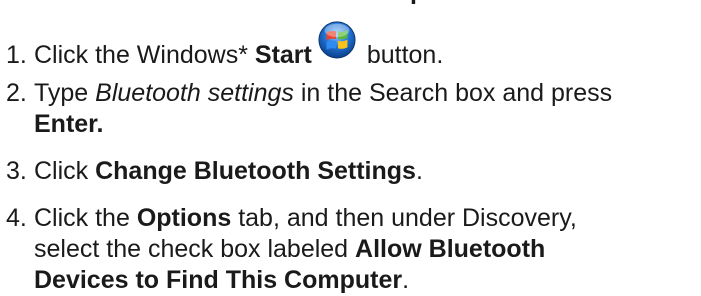  What do you see at coordinates (184, 218) in the screenshot?
I see `step-4-options-tab-label: Options` at bounding box center [184, 218].